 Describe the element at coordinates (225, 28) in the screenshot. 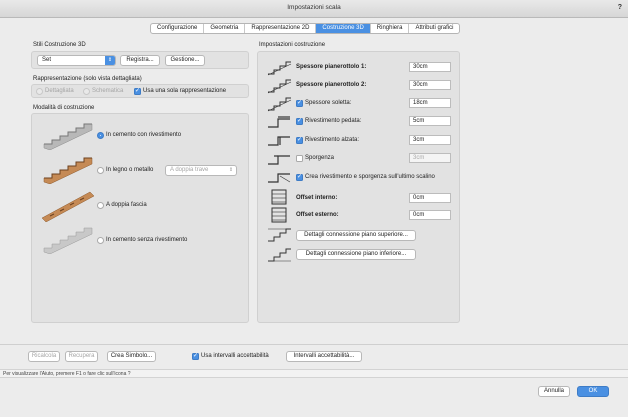

I see `tab-geometria: Geometria` at that location.